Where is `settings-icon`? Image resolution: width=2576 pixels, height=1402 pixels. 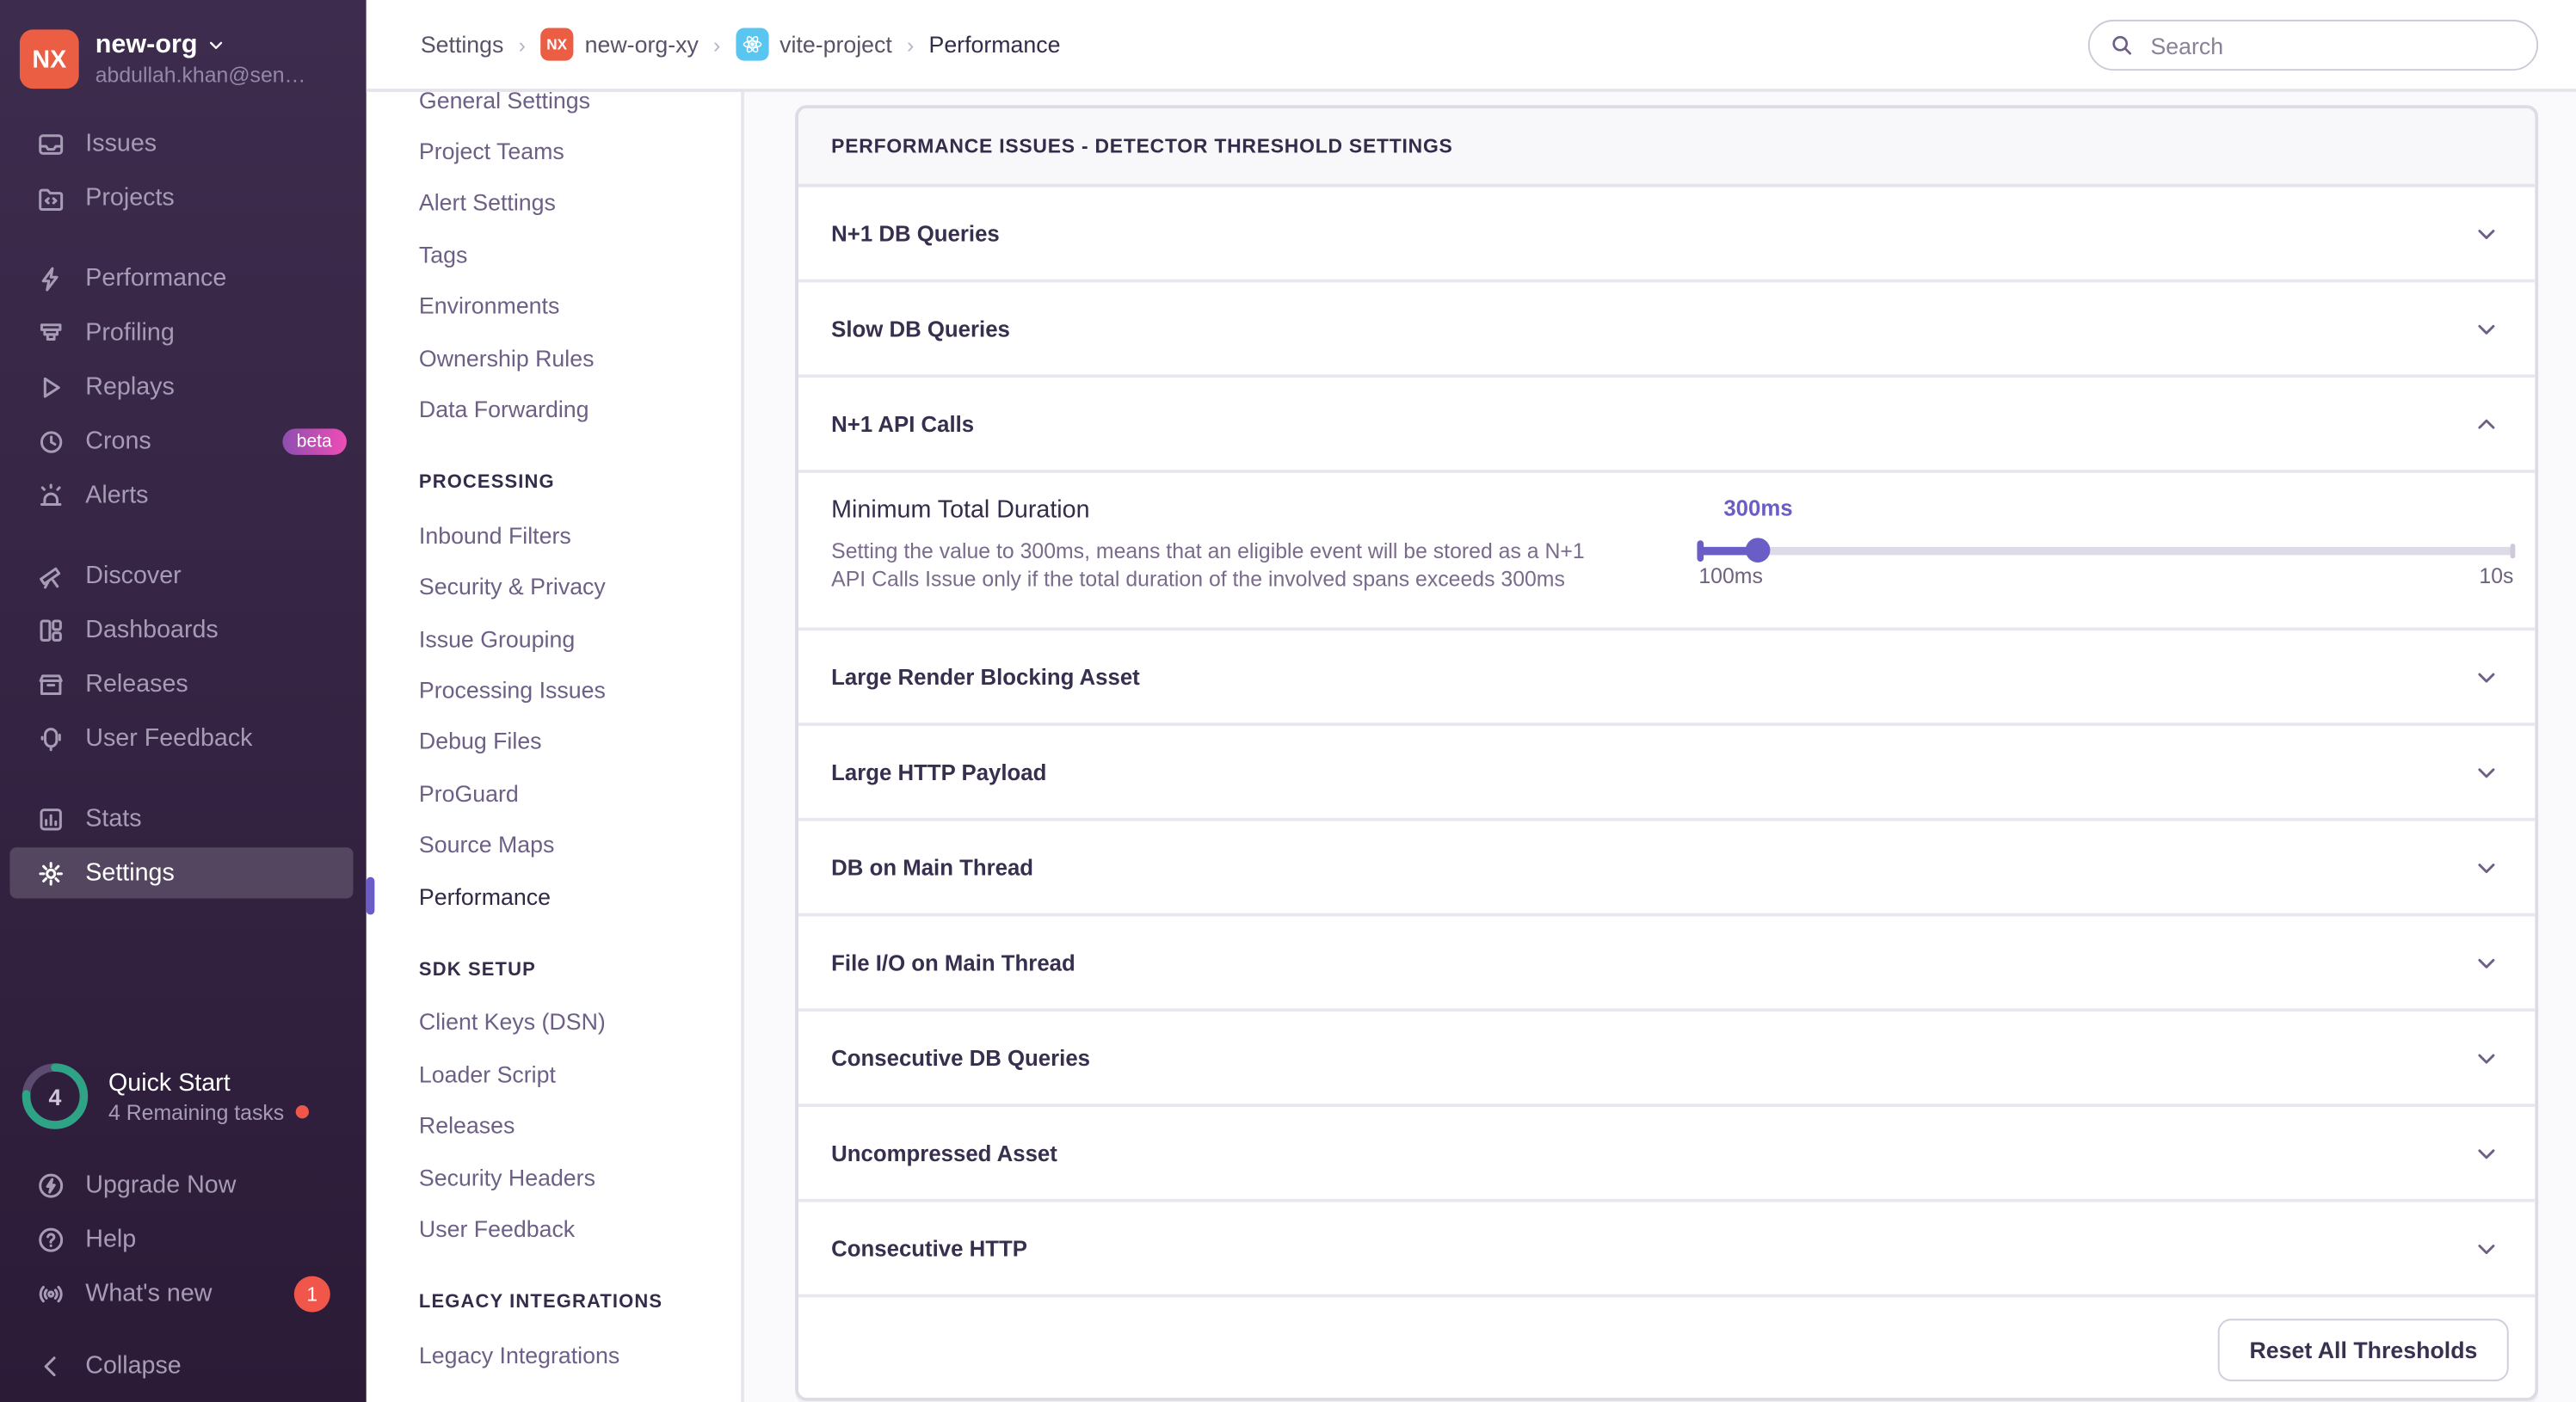
settings-icon is located at coordinates (51, 873).